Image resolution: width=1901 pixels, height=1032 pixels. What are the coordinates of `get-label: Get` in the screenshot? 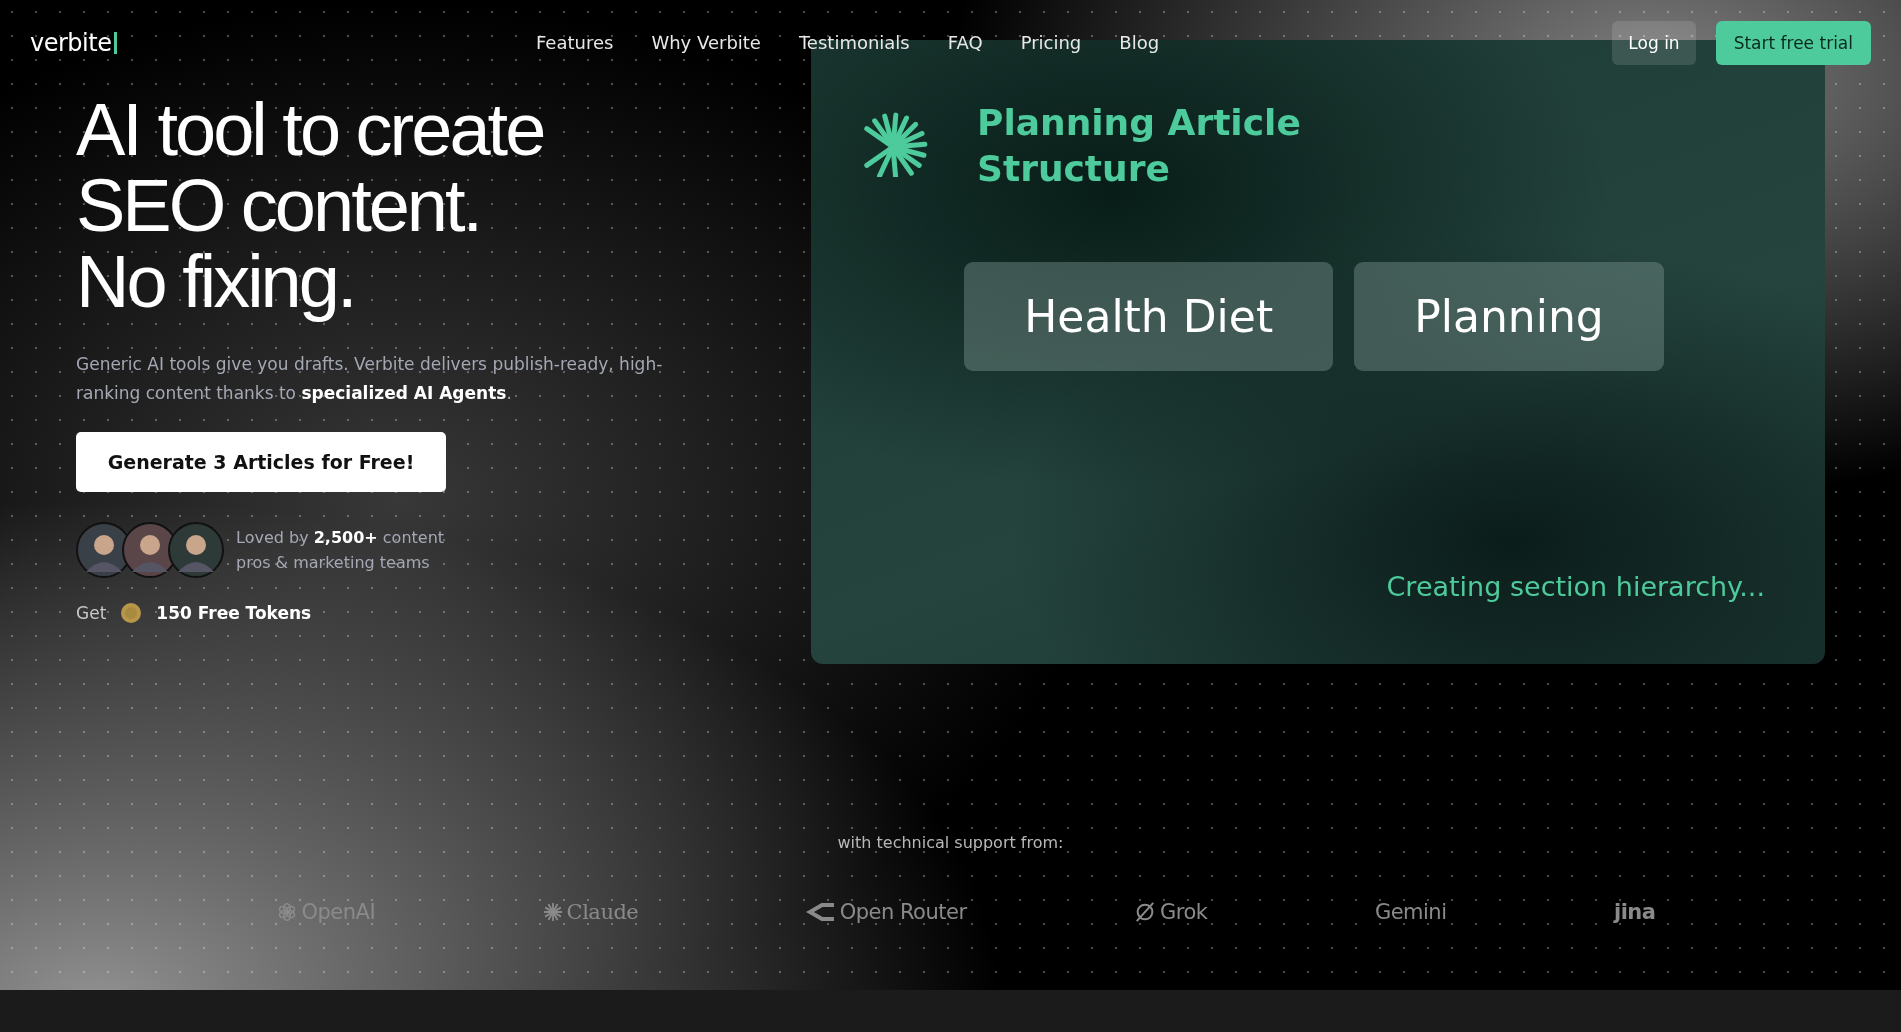 It's located at (91, 613).